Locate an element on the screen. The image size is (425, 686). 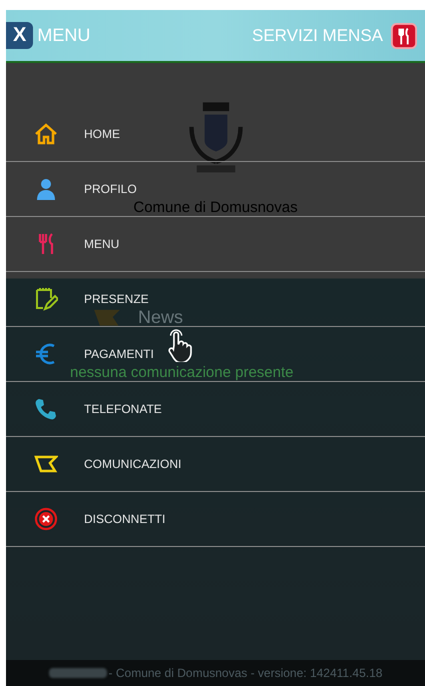
close-button: X is located at coordinates (20, 35).